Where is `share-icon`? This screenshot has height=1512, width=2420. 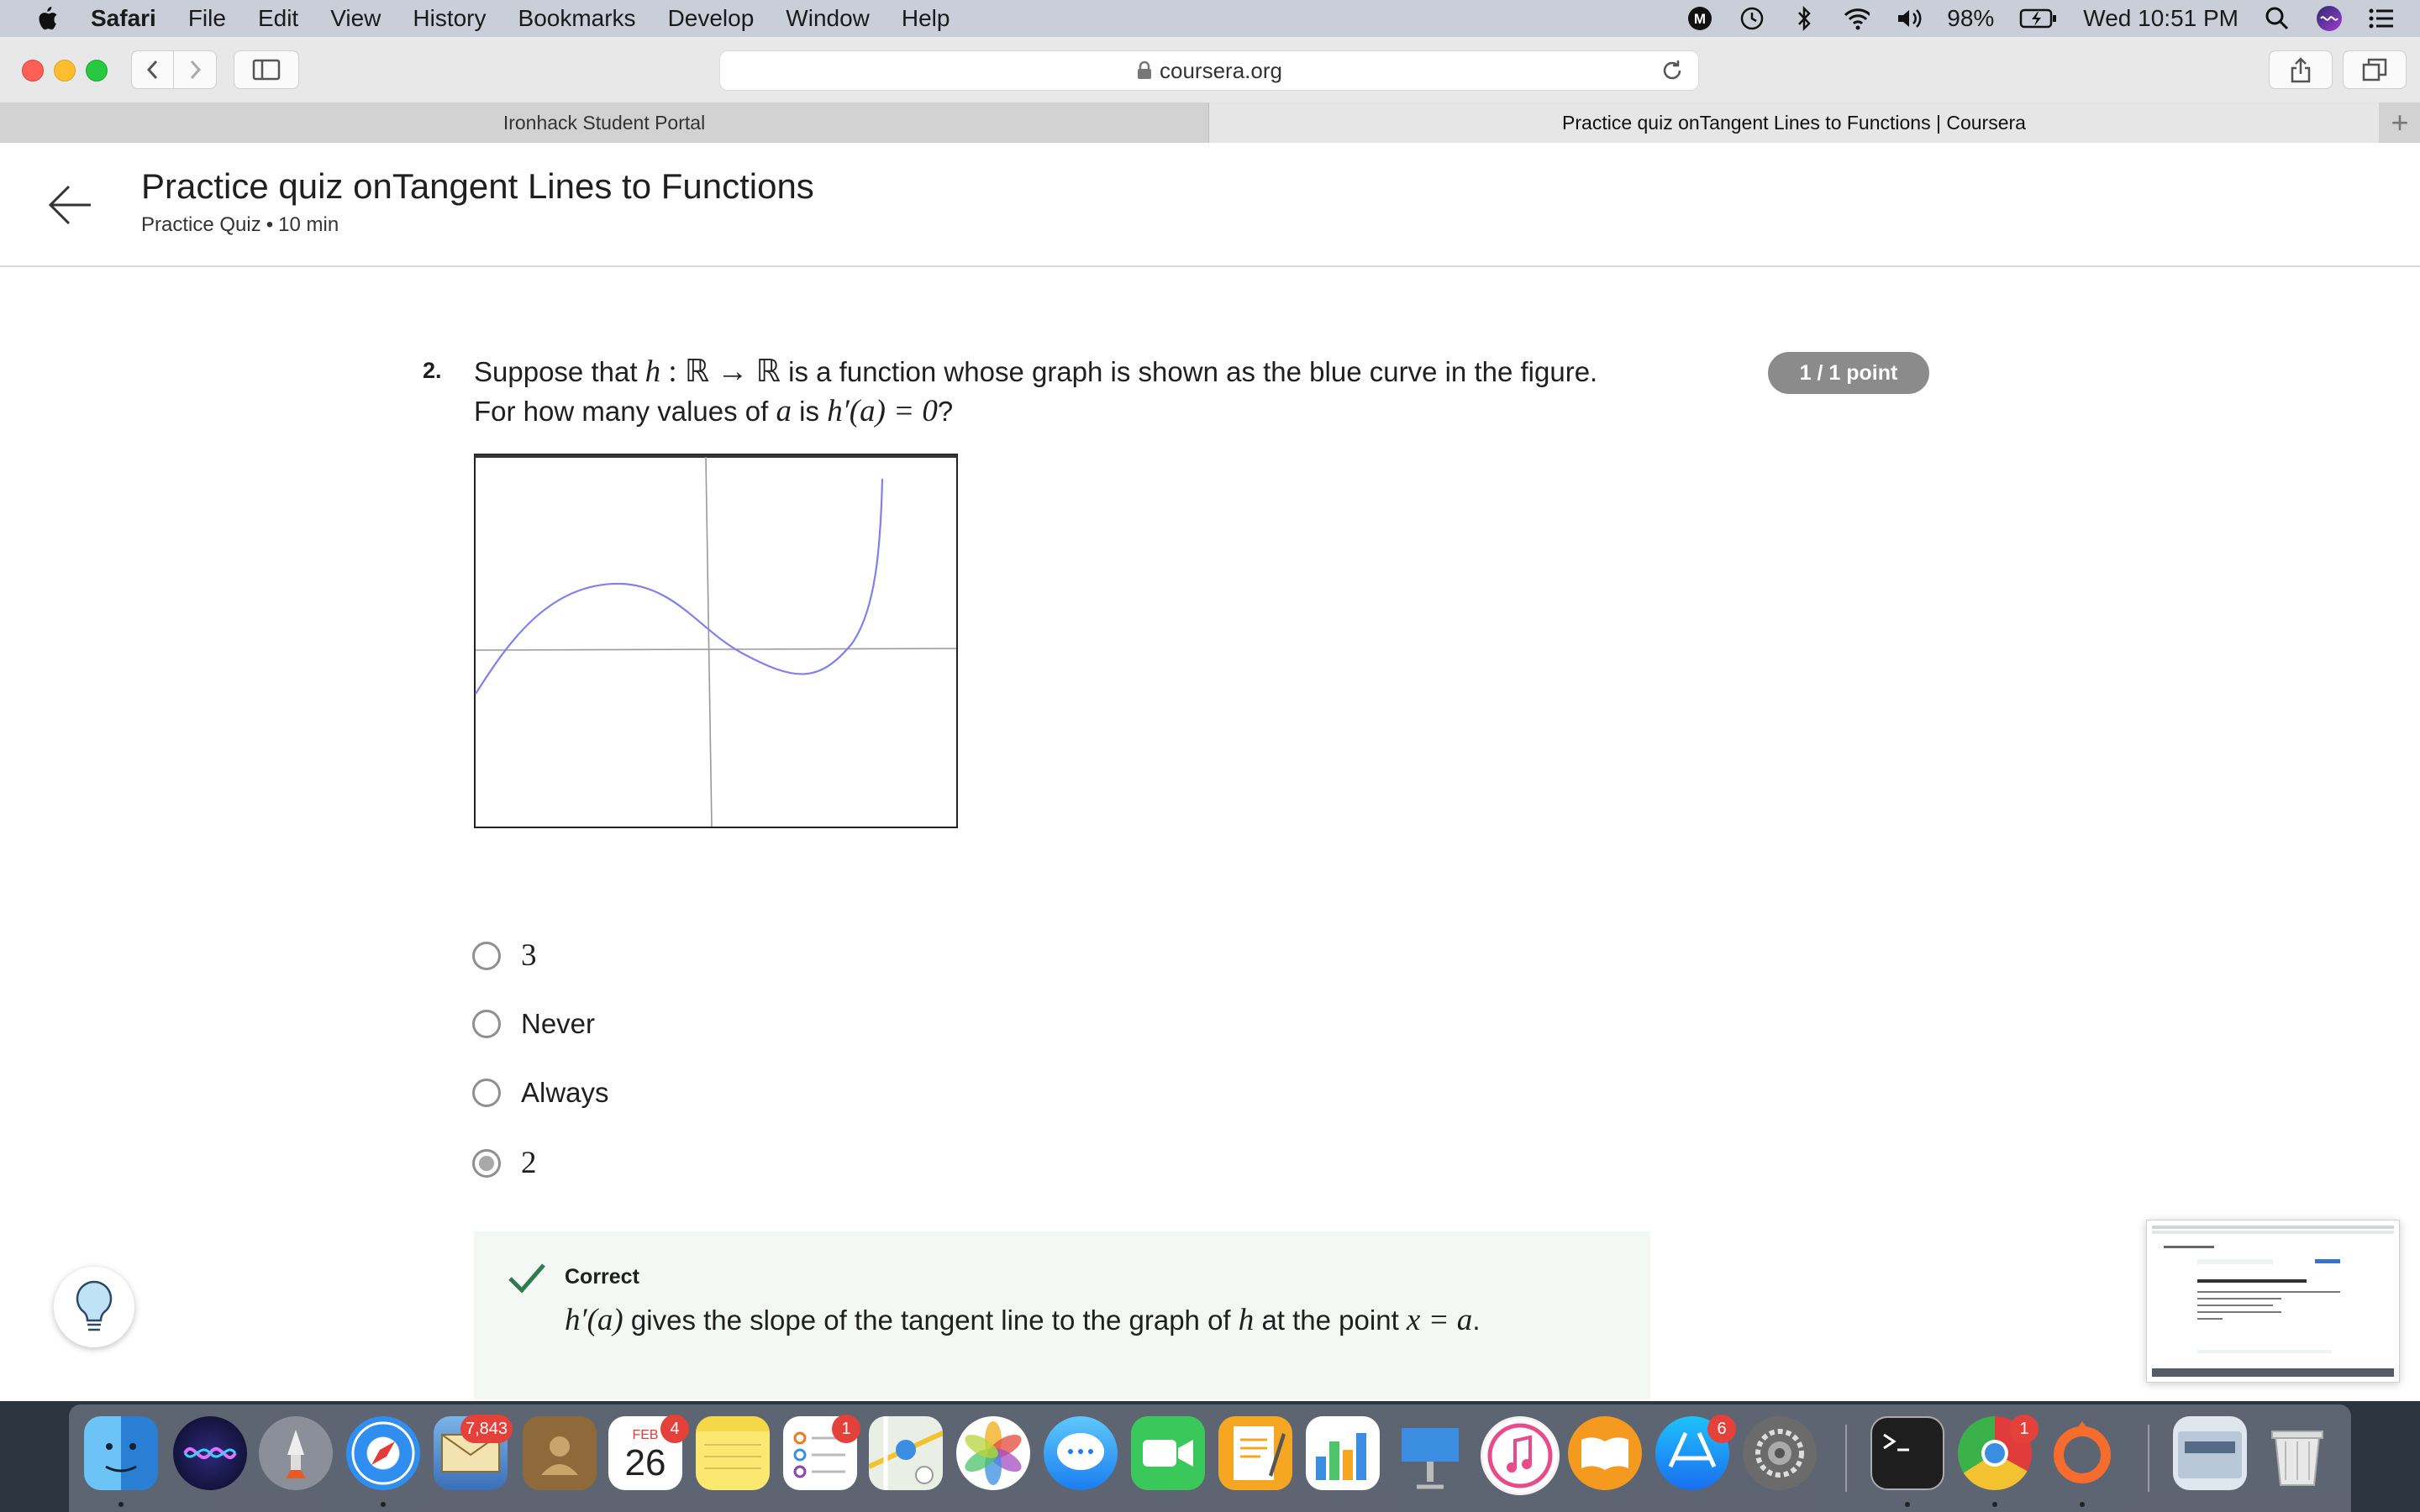 share-icon is located at coordinates (2301, 70).